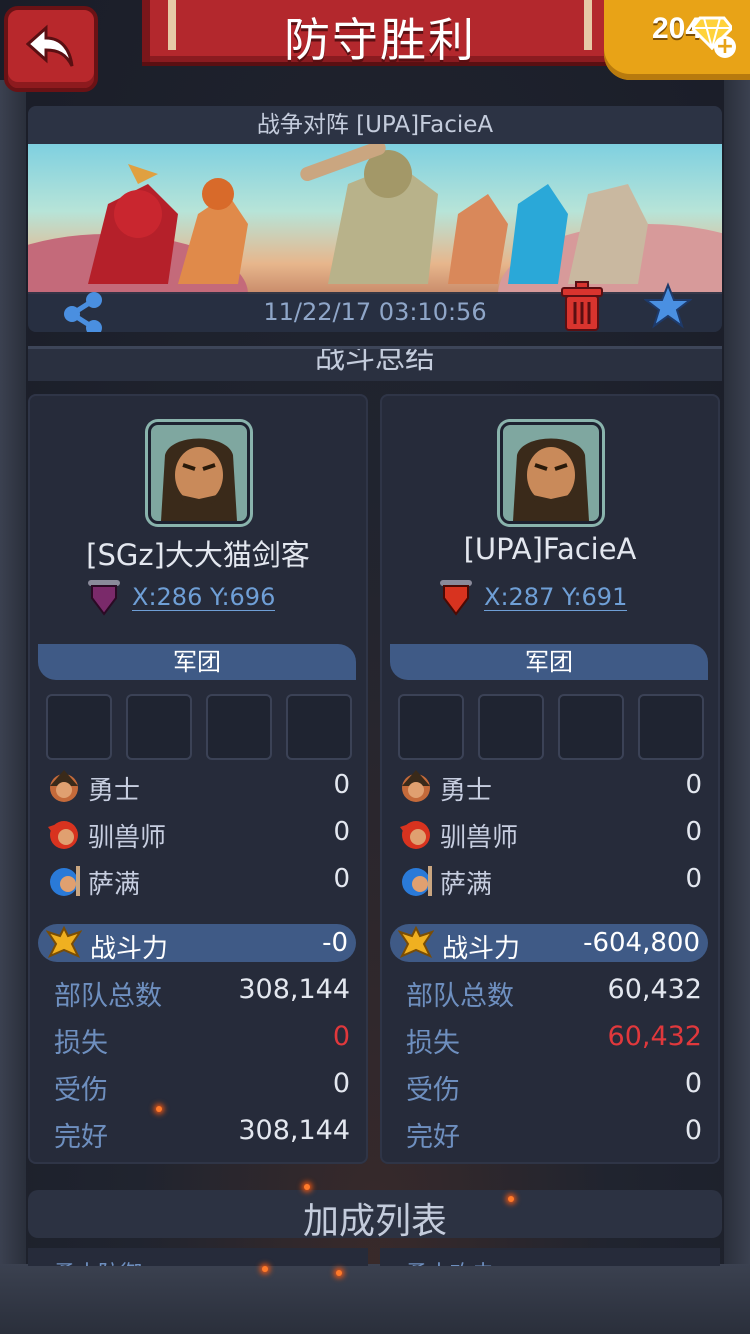 This screenshot has width=750, height=1334. What do you see at coordinates (13, 690) in the screenshot?
I see `stone-frame-left` at bounding box center [13, 690].